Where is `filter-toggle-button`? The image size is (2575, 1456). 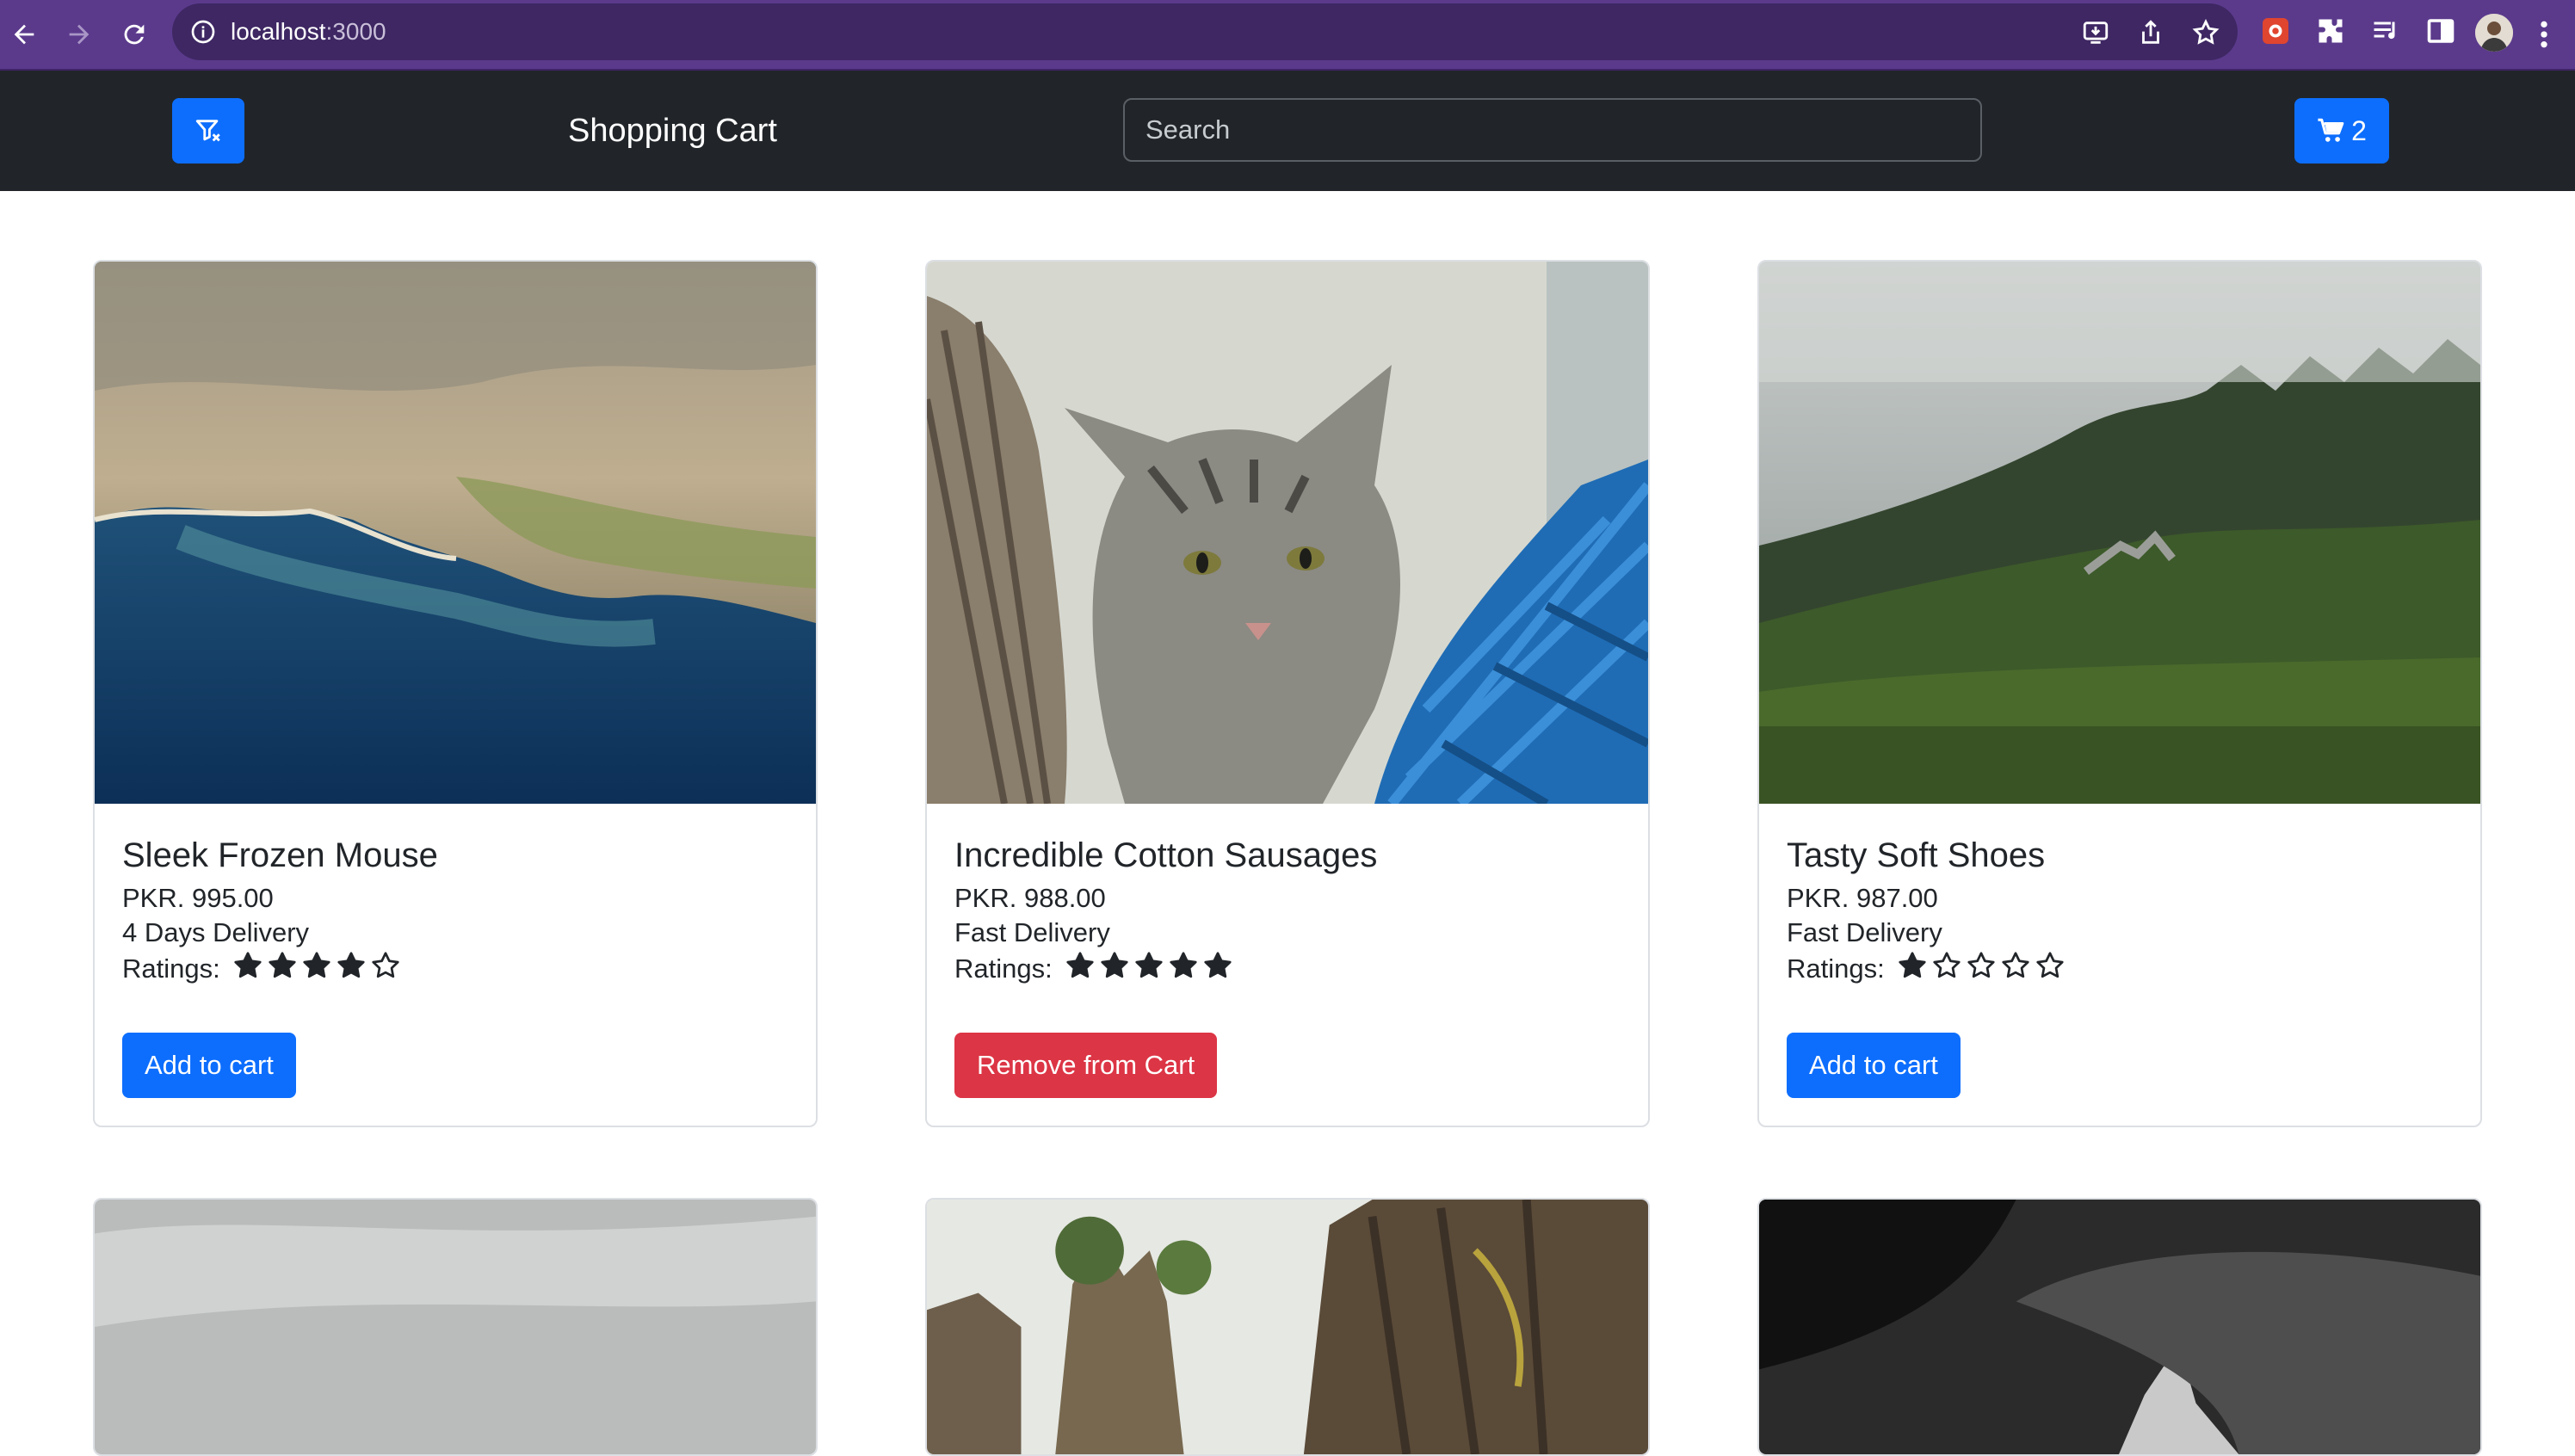 filter-toggle-button is located at coordinates (208, 130).